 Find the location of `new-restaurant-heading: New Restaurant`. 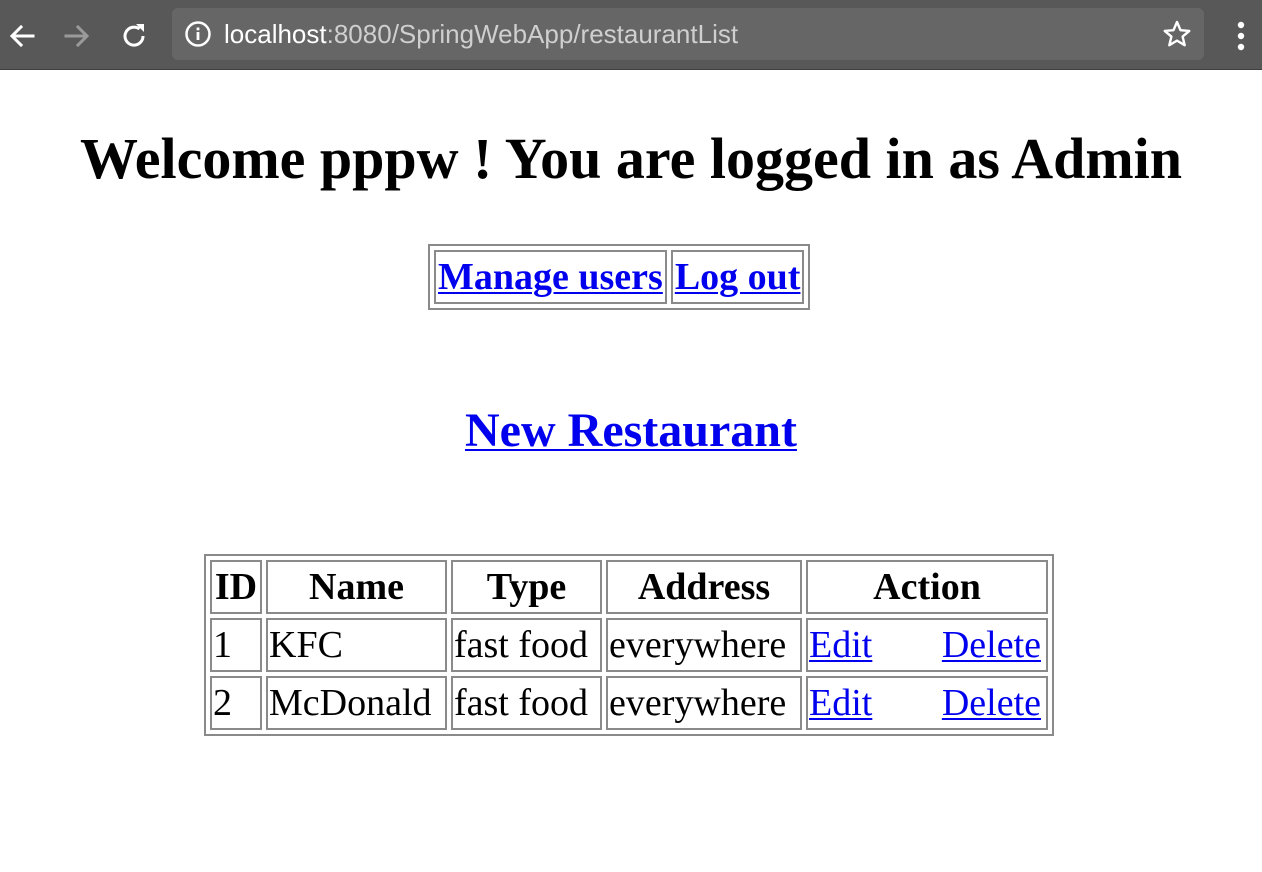

new-restaurant-heading: New Restaurant is located at coordinates (631, 431).